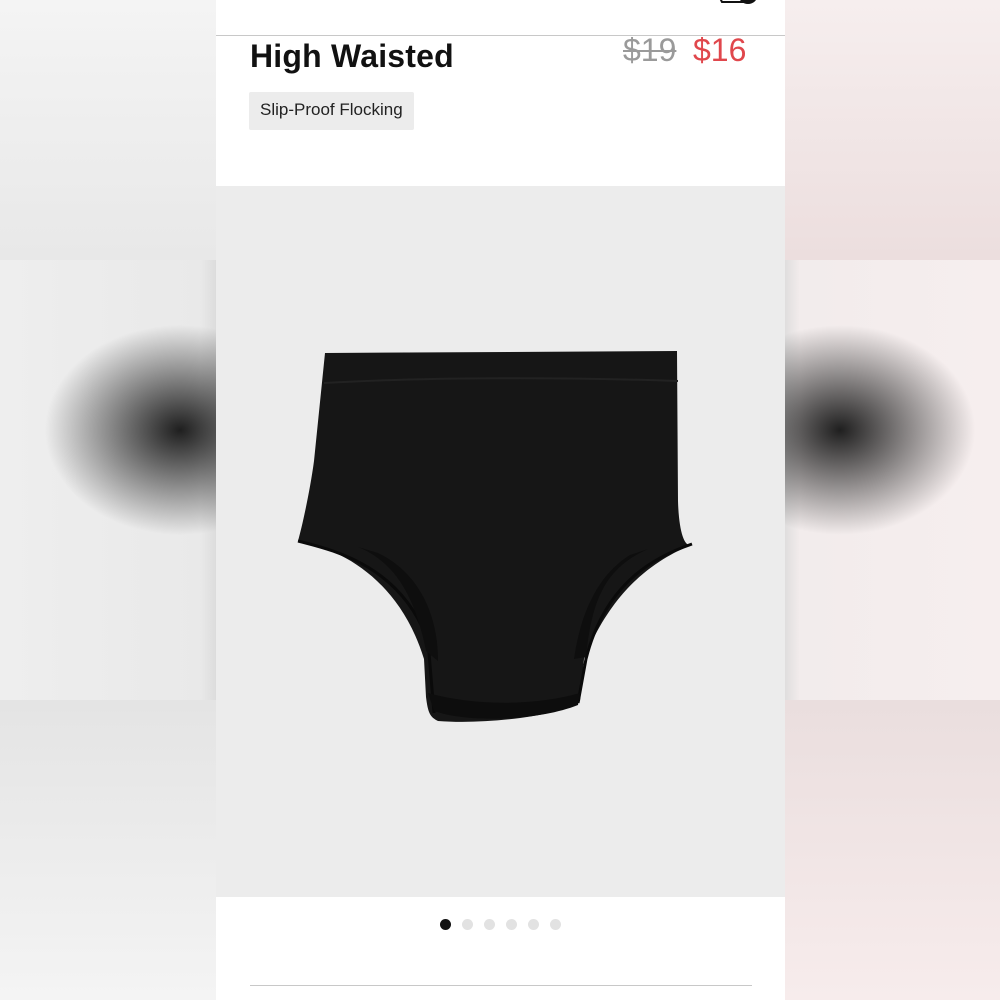 This screenshot has width=1000, height=1000. Describe the element at coordinates (500, 924) in the screenshot. I see `carousel-dots` at that location.